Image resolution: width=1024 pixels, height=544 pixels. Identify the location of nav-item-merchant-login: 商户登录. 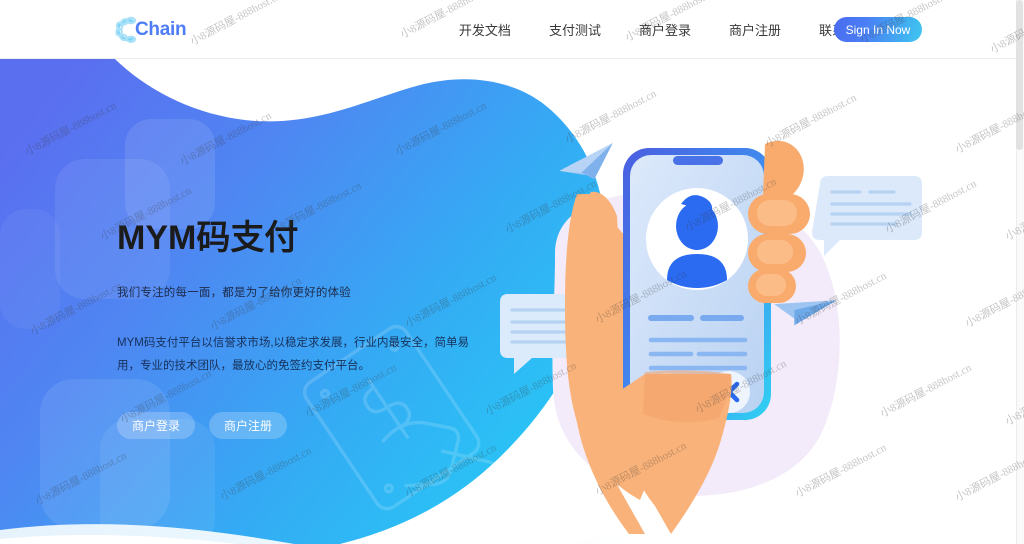
(665, 29).